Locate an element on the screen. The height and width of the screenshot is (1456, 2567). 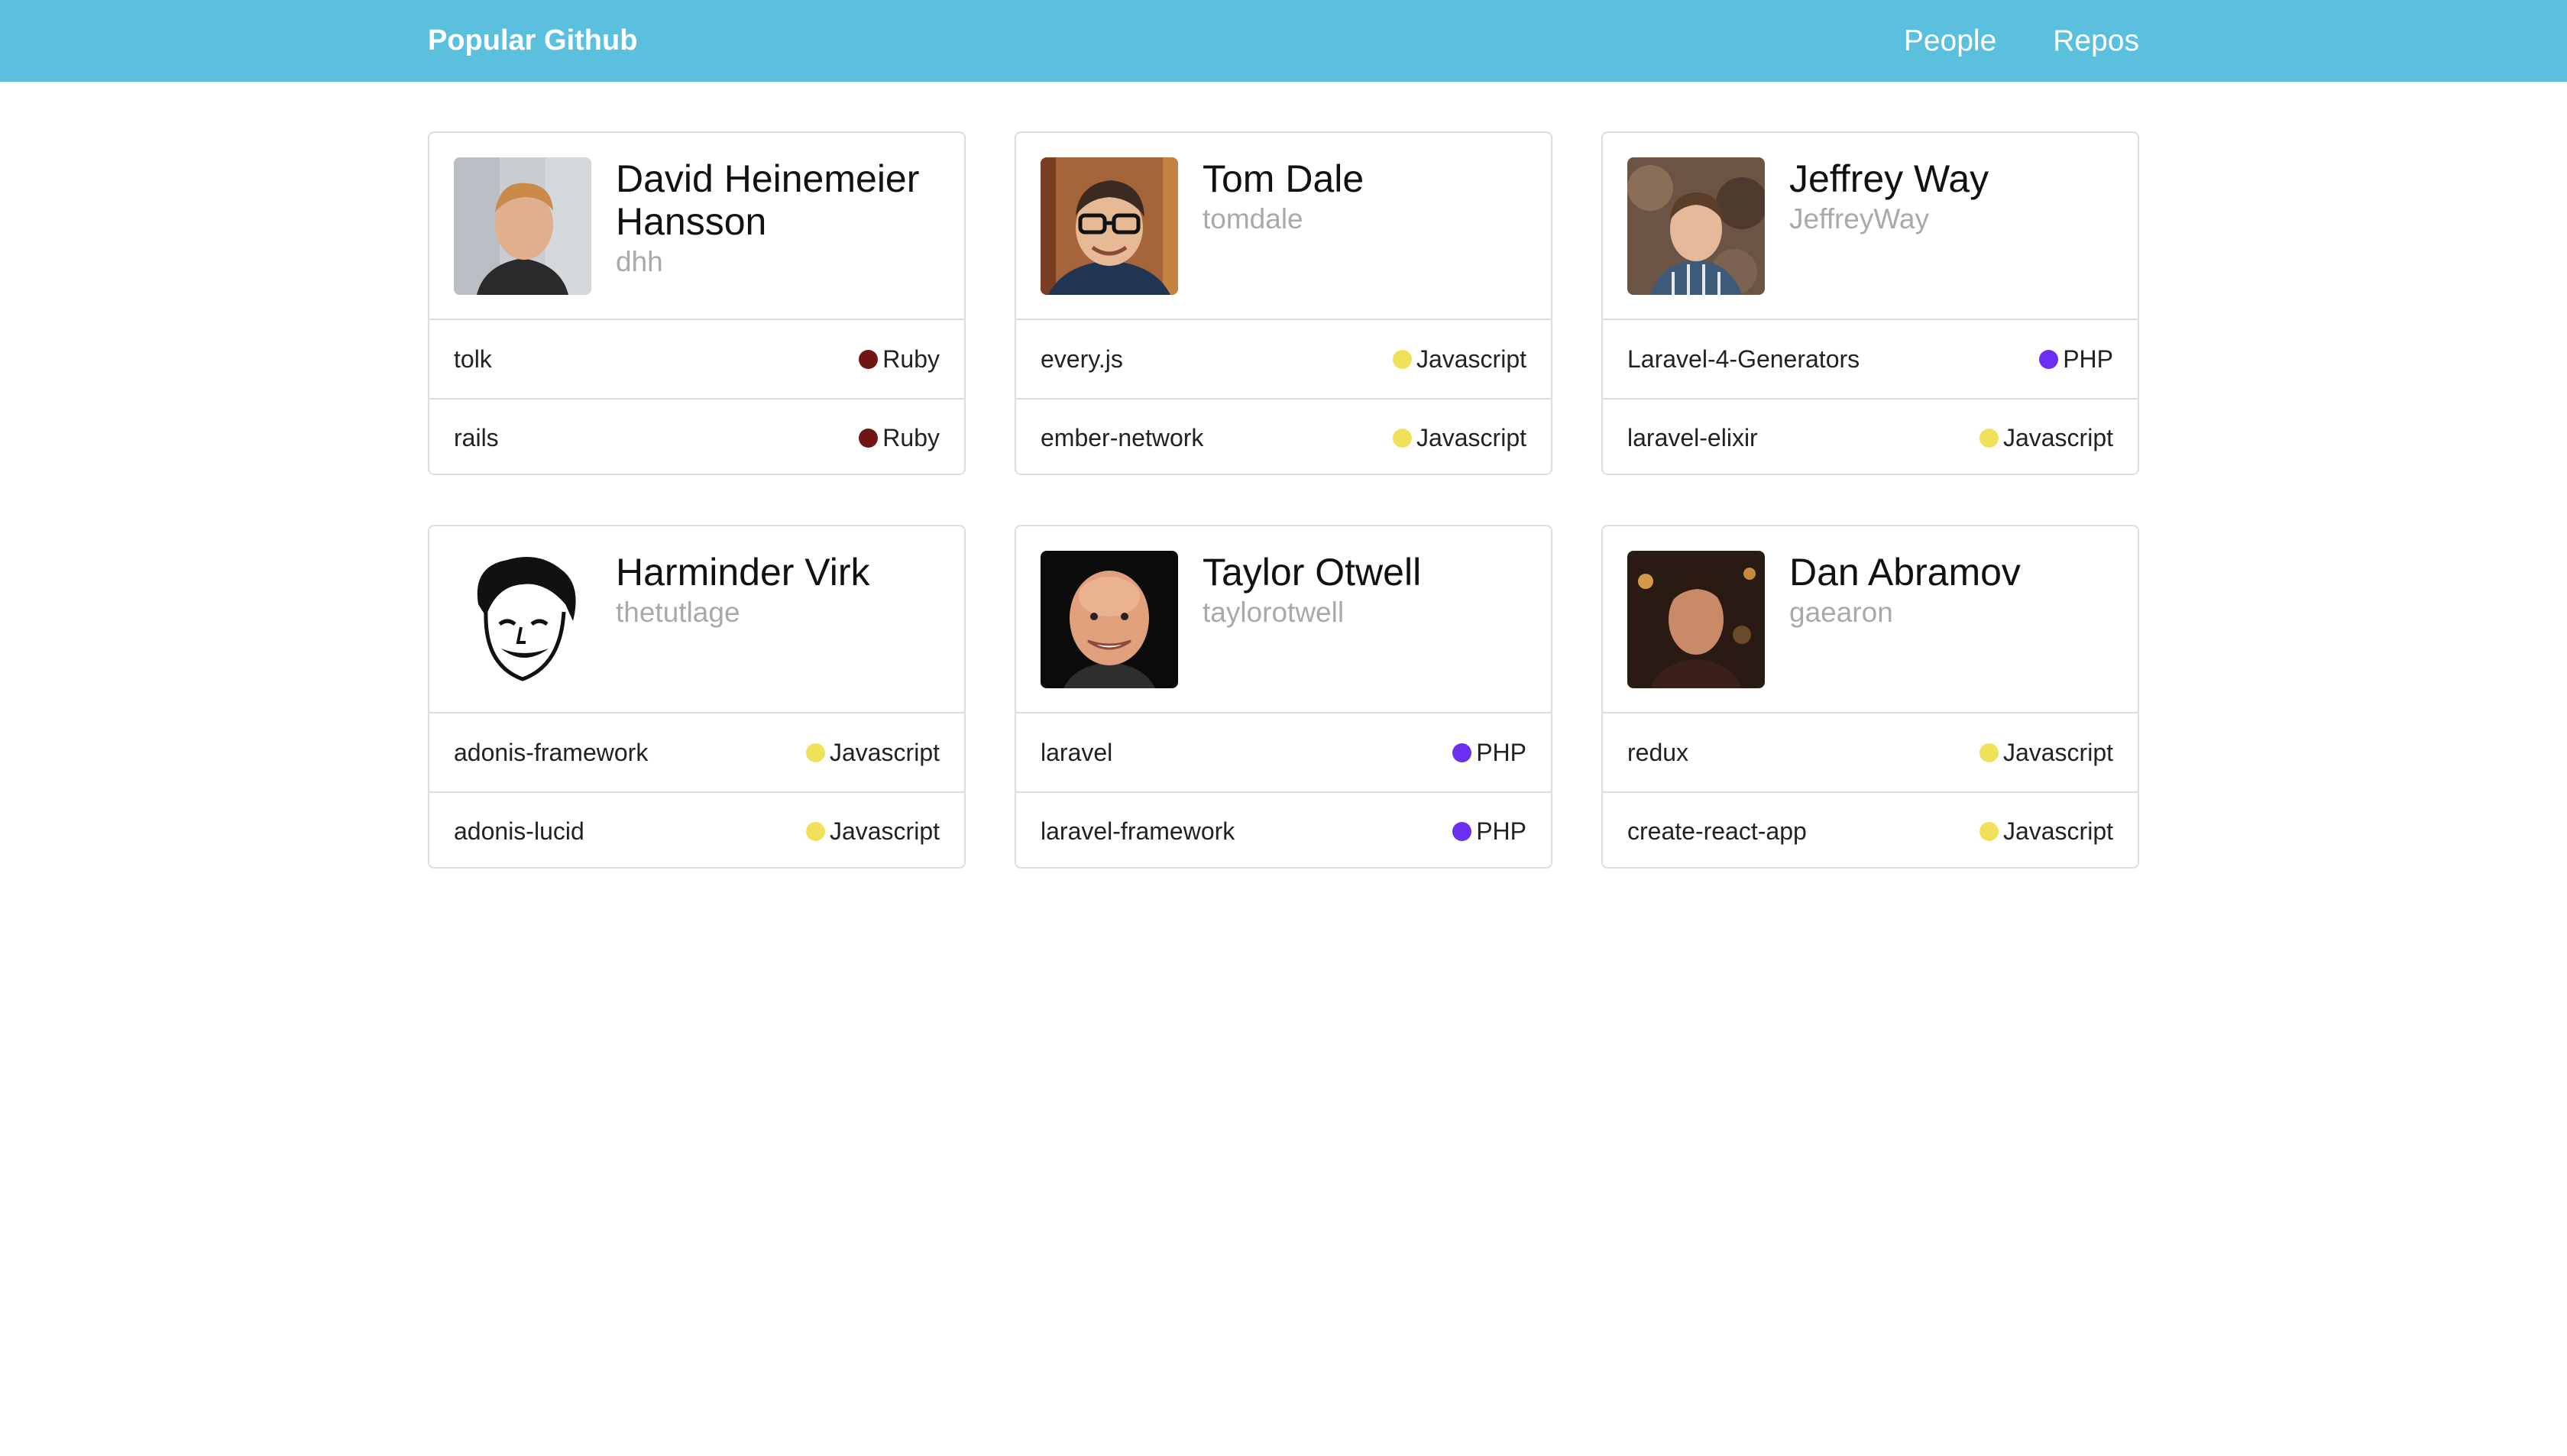
person-identity: David Heinemeier Hansson dhh is located at coordinates (778, 238).